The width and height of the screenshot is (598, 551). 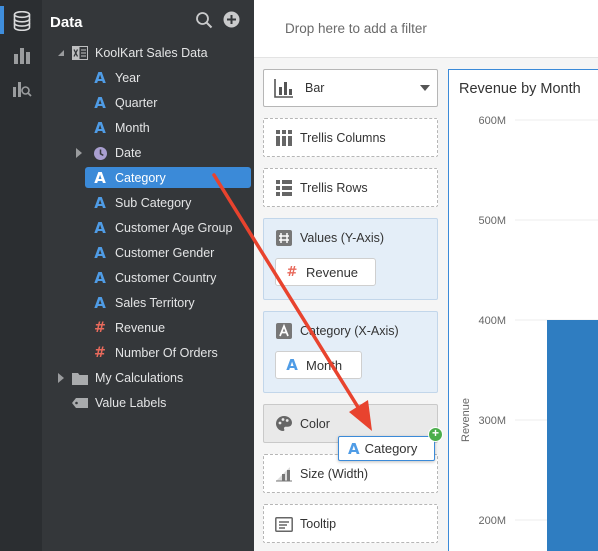 What do you see at coordinates (343, 138) in the screenshot?
I see `trellis-columns-label: Trellis Columns` at bounding box center [343, 138].